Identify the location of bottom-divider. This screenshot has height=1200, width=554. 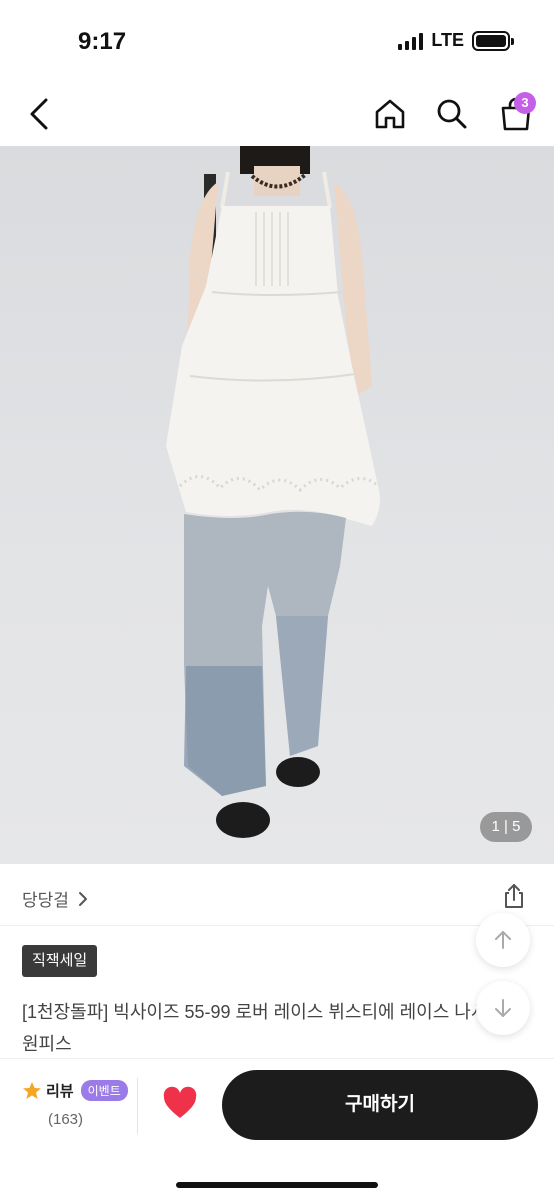
(137, 1106).